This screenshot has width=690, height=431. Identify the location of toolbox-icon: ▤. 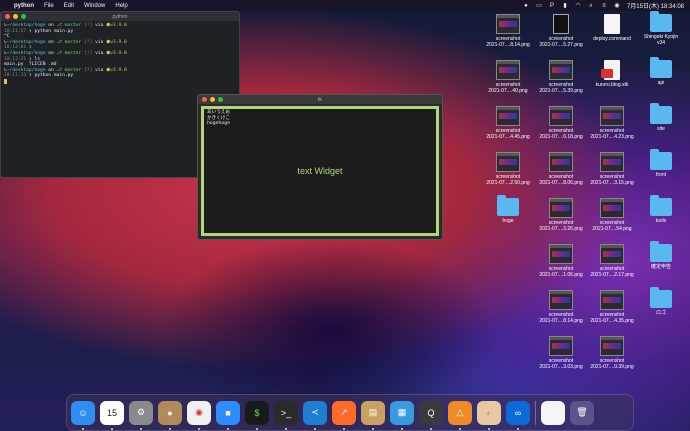
(373, 415).